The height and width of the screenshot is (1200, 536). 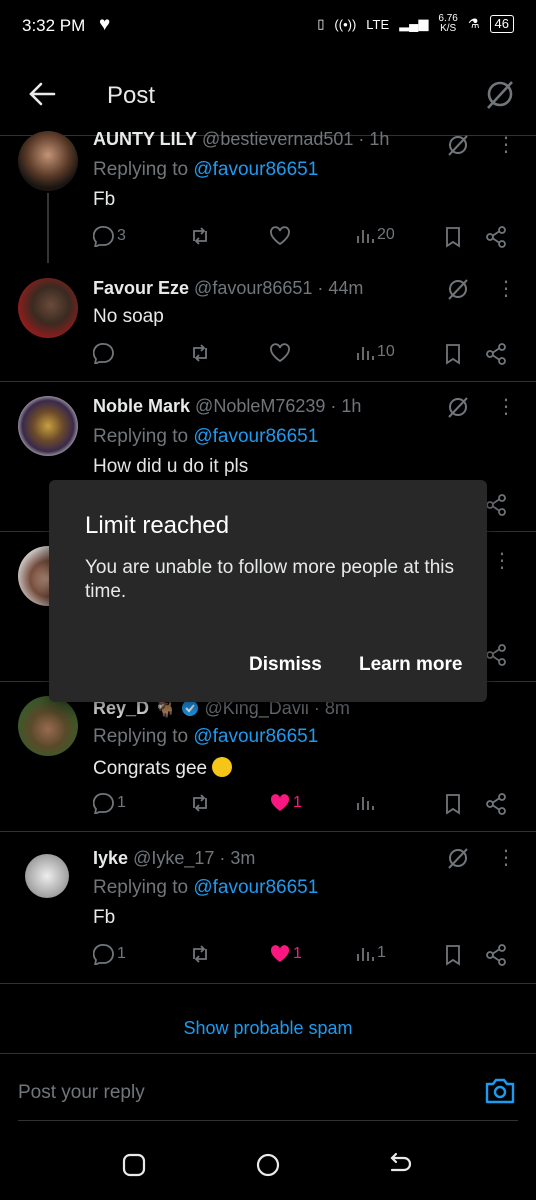 What do you see at coordinates (295, 139) in the screenshot?
I see `handle: @bestievernad501 · 1h` at bounding box center [295, 139].